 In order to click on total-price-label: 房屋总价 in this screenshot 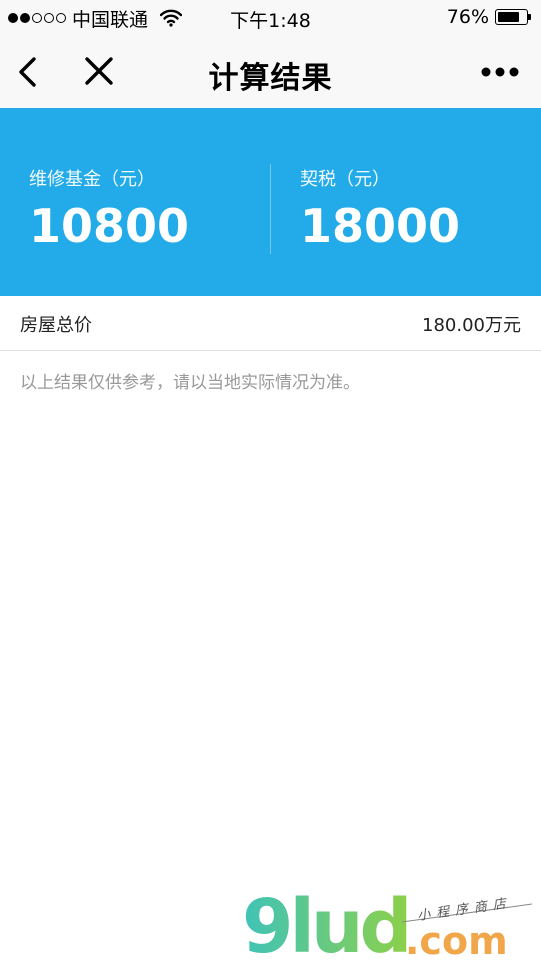, I will do `click(56, 325)`.